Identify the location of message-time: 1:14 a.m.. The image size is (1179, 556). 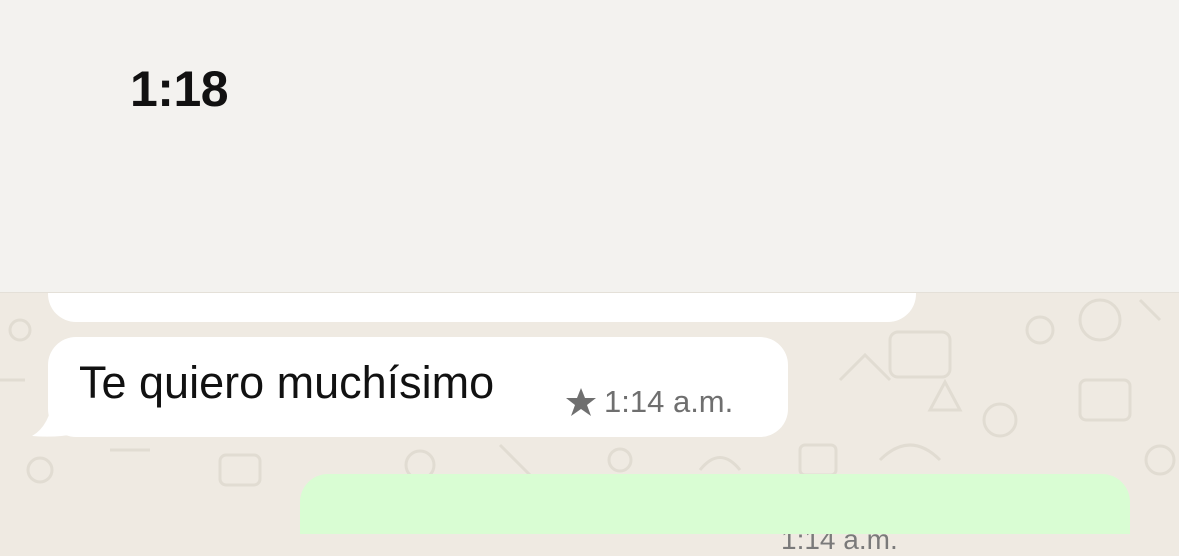
(669, 401).